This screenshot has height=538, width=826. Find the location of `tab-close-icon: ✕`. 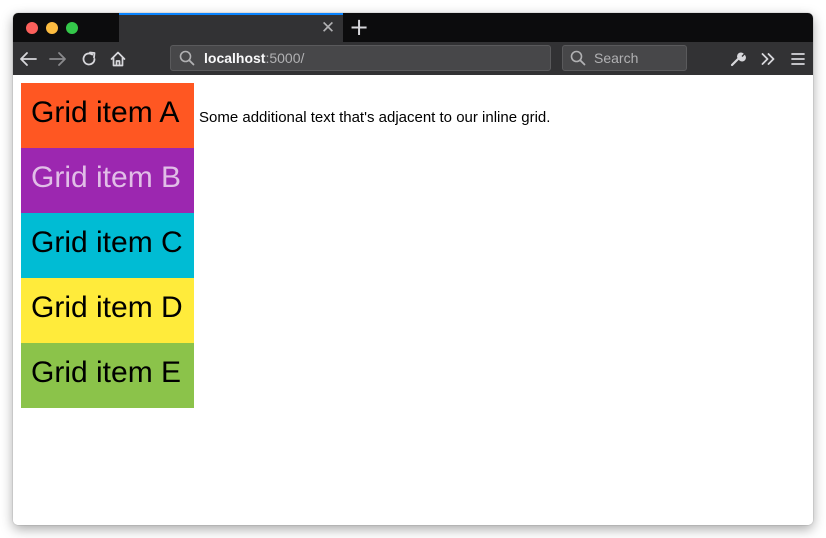

tab-close-icon: ✕ is located at coordinates (328, 28).